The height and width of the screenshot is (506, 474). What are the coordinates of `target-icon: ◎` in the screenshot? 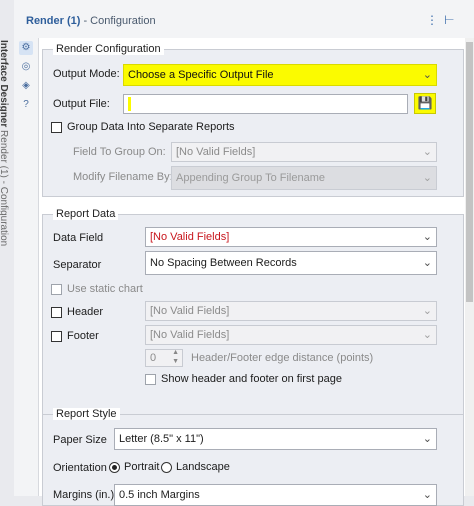 It's located at (26, 67).